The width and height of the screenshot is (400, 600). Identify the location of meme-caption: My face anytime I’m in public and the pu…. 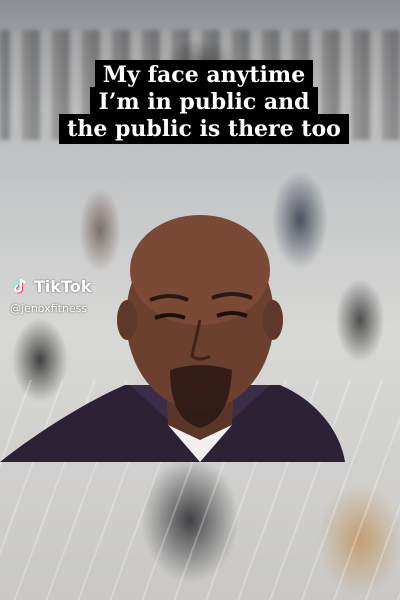
(204, 102).